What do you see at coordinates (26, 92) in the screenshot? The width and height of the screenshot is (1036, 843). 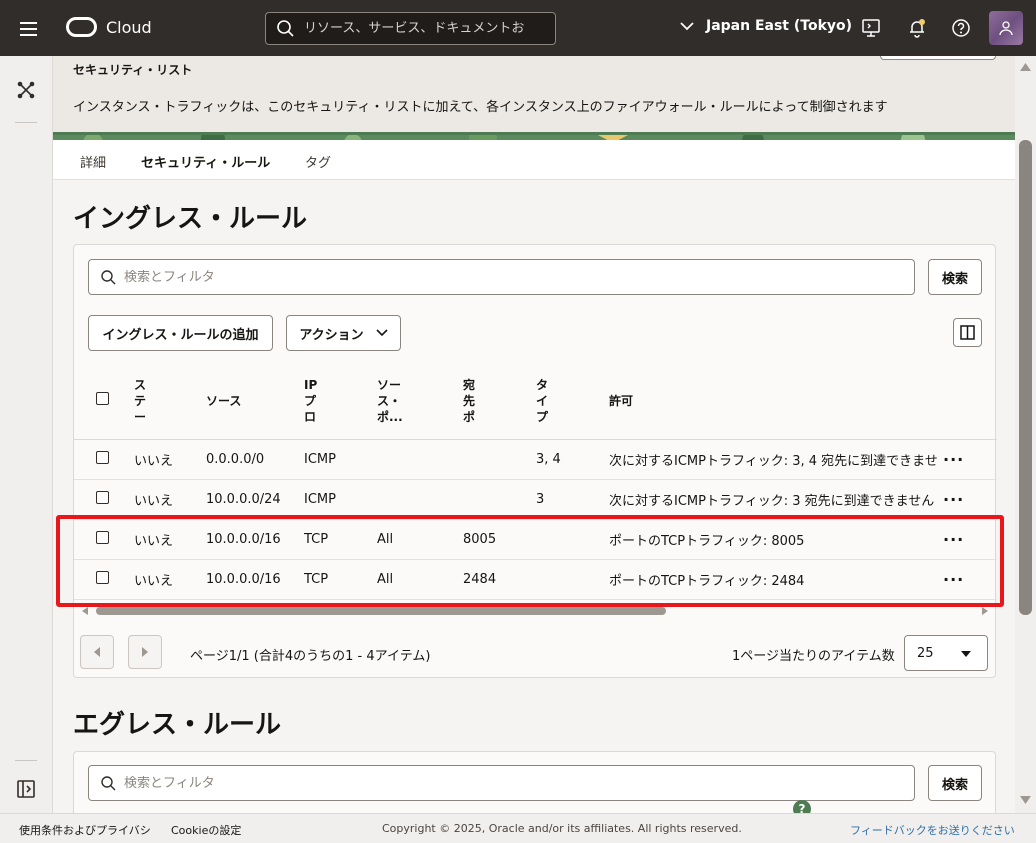 I see `network-topology-icon` at bounding box center [26, 92].